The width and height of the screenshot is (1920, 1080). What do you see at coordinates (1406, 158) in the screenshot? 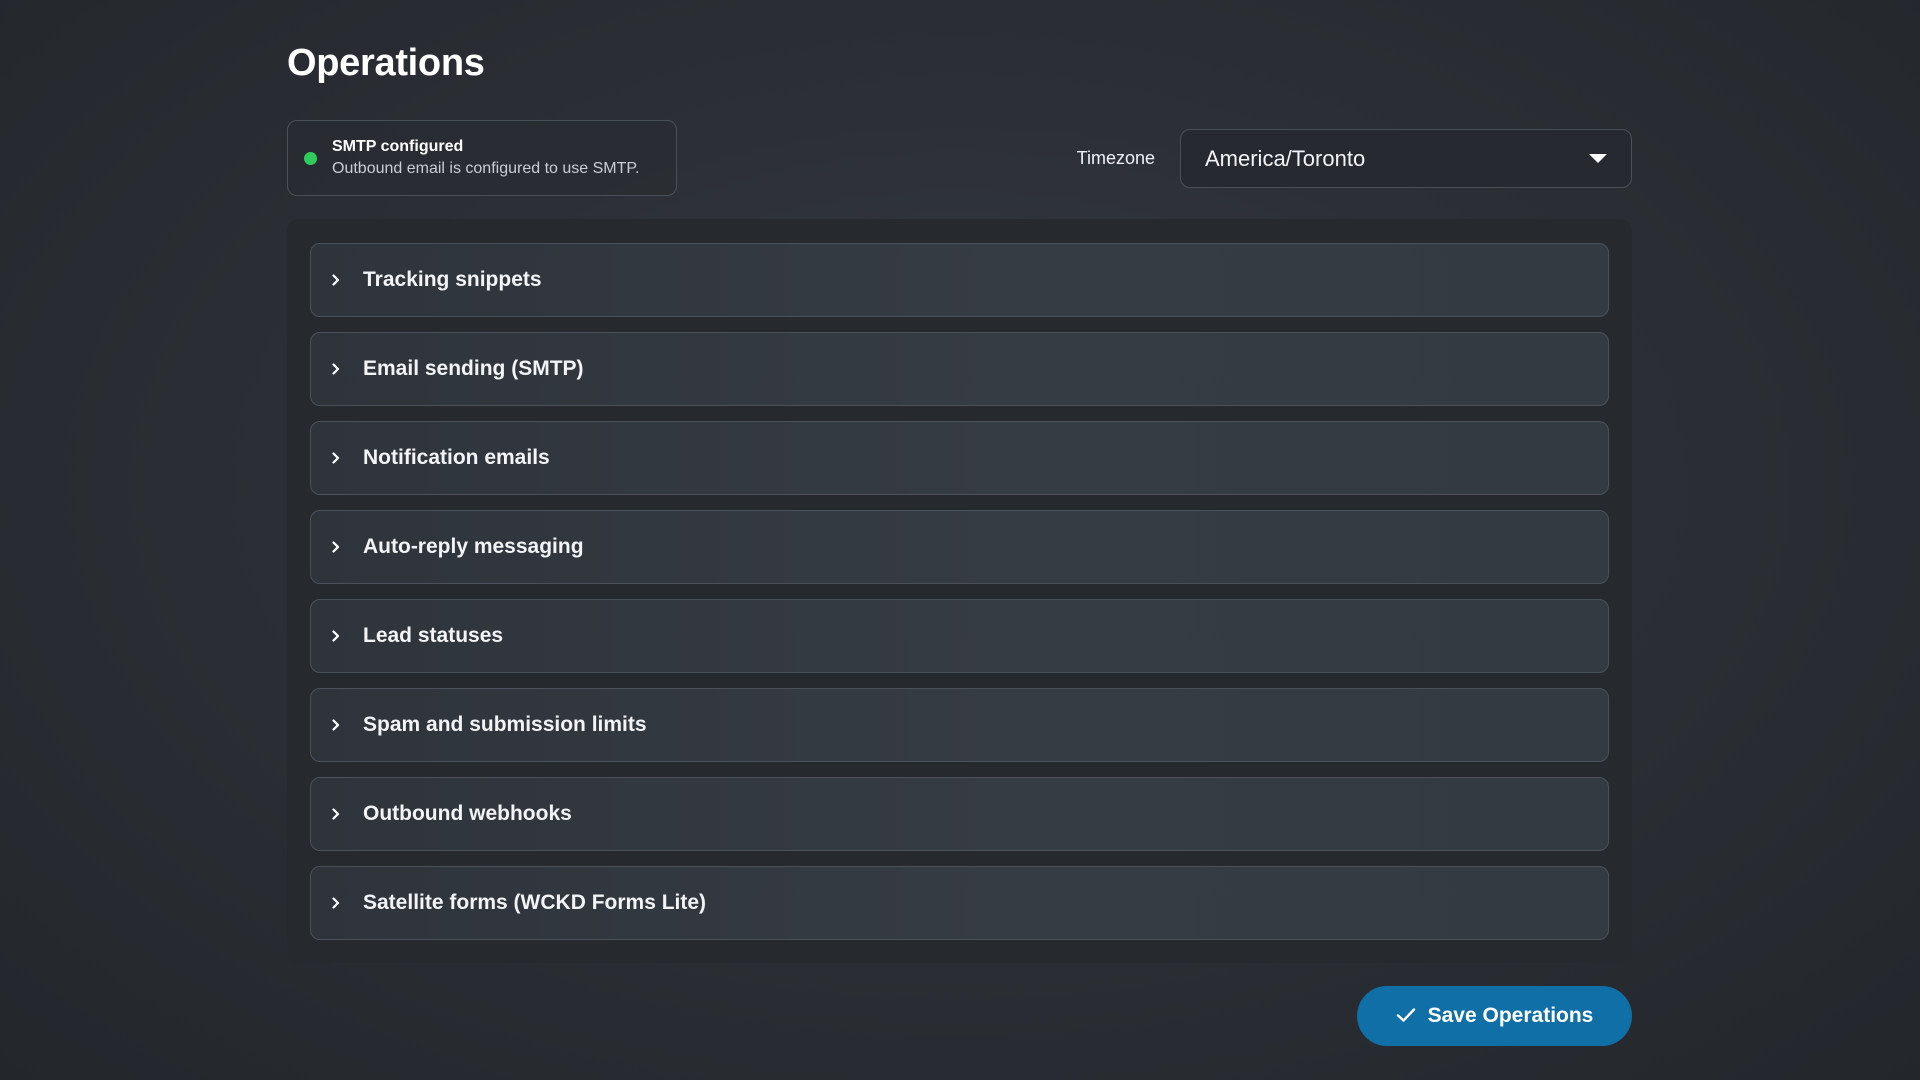
I see `timezone-select: America/Toronto` at bounding box center [1406, 158].